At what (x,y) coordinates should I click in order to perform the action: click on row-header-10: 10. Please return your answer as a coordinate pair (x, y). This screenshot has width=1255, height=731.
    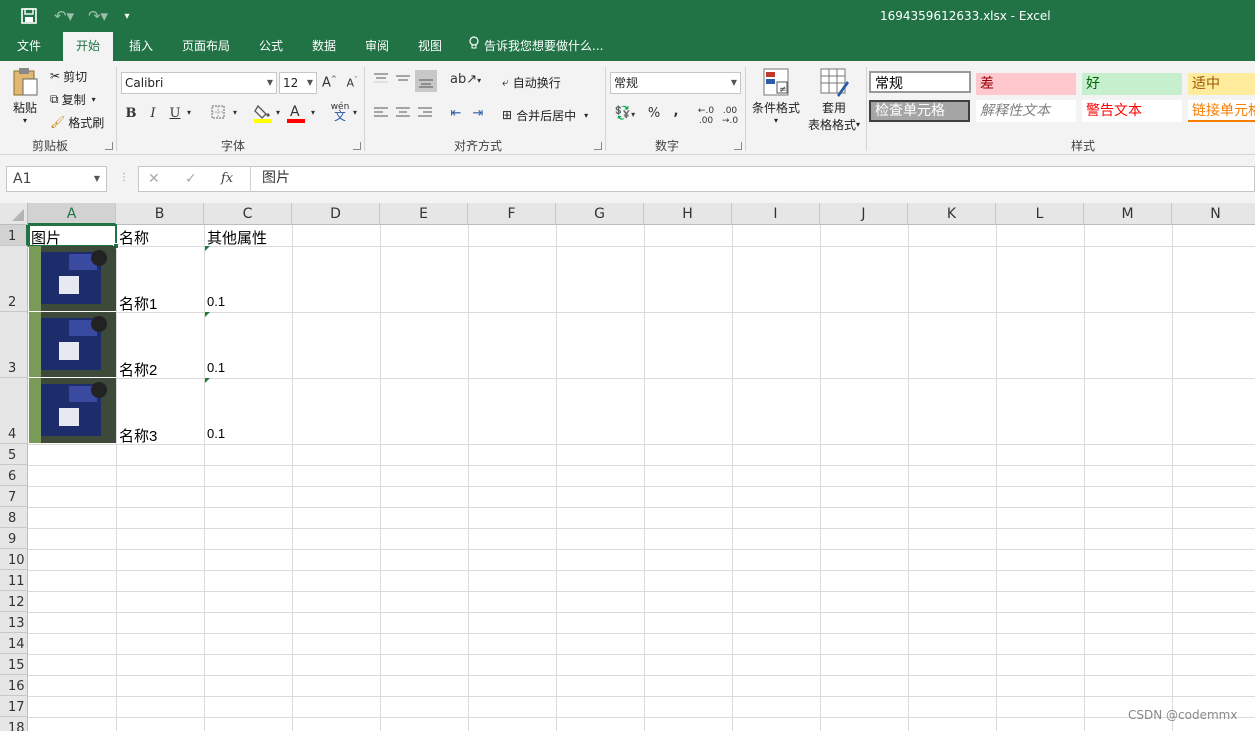
    Looking at the image, I should click on (14, 559).